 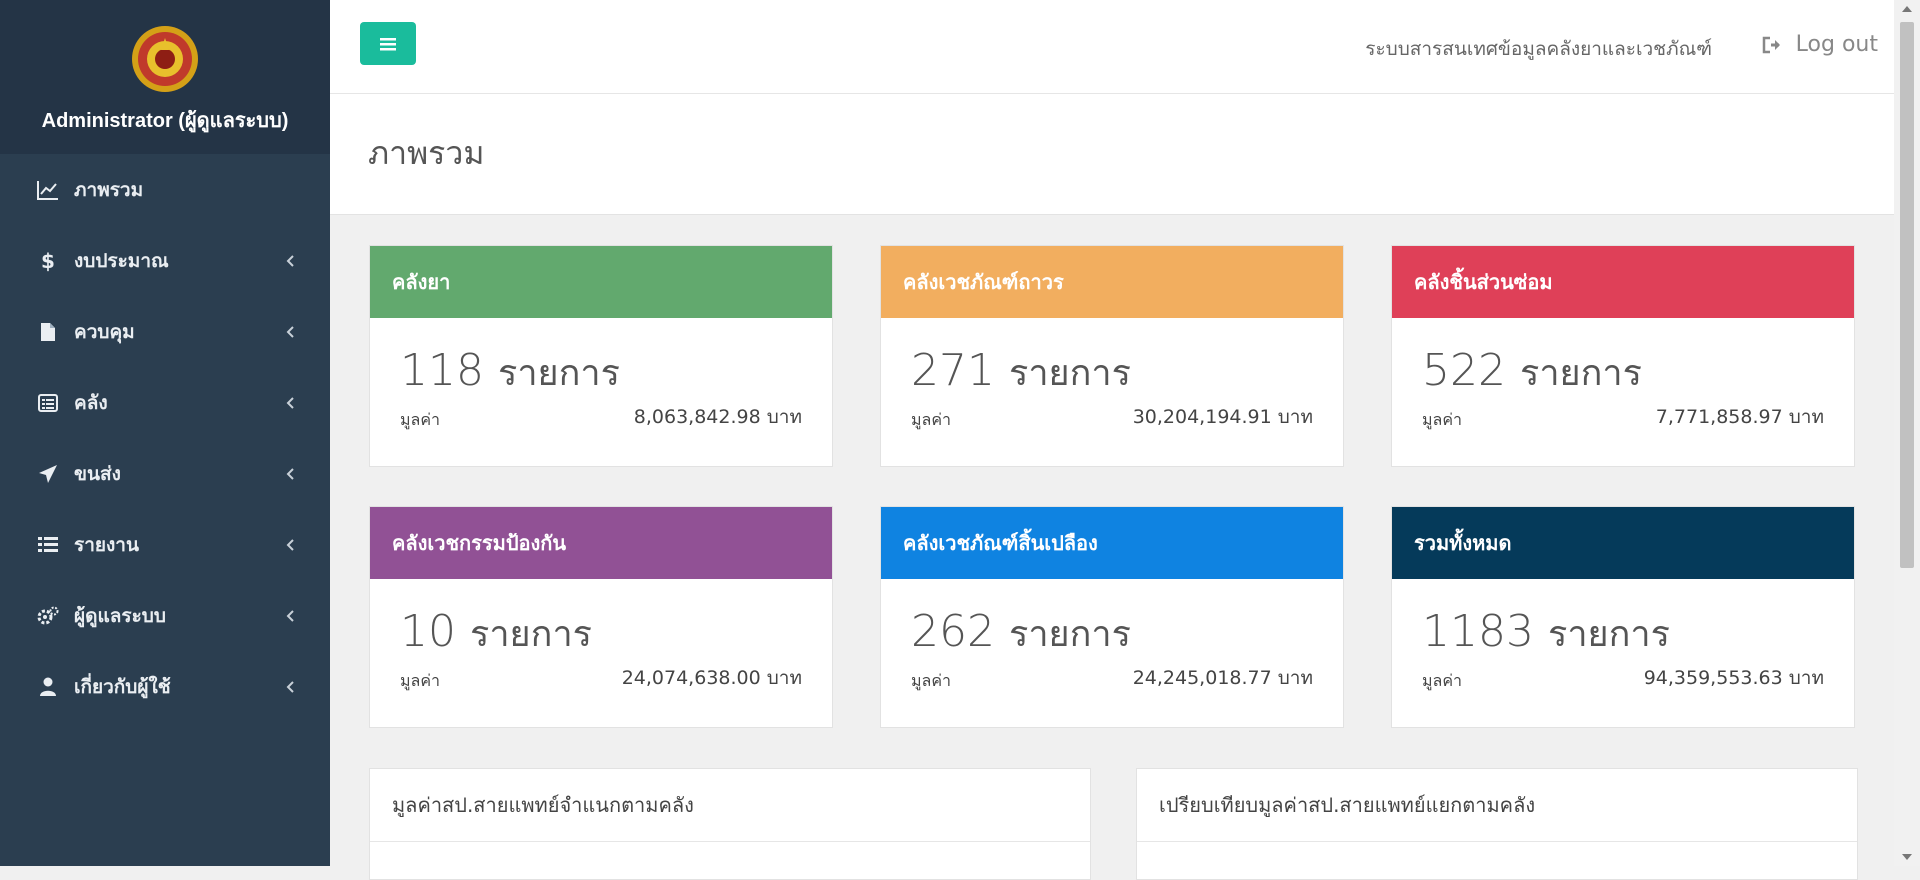 What do you see at coordinates (91, 402) in the screenshot?
I see `sidebar-item-label: คลัง` at bounding box center [91, 402].